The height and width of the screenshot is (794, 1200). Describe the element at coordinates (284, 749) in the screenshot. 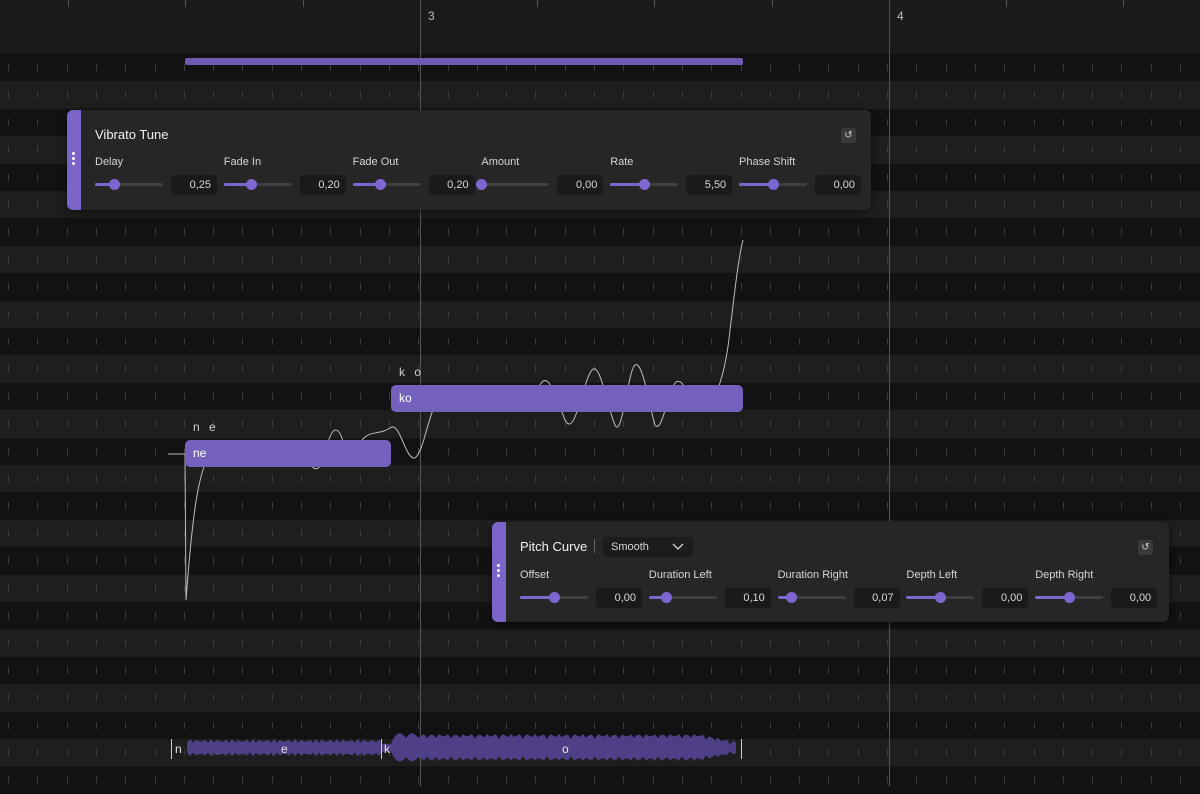

I see `phoneme-label: e` at that location.